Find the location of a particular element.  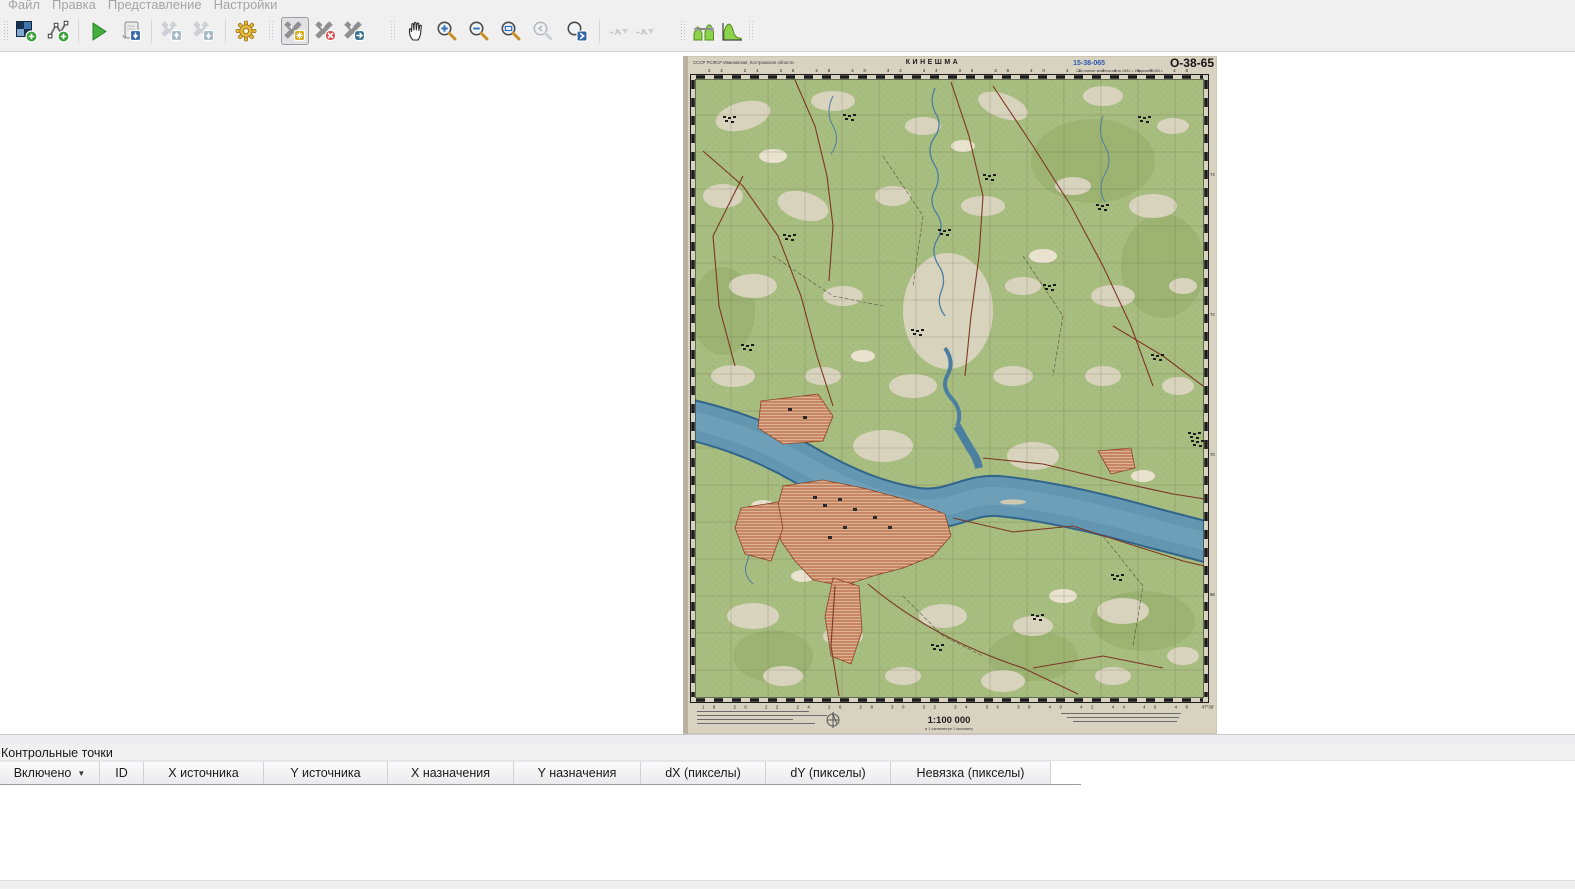

delete-point-icon is located at coordinates (326, 31).